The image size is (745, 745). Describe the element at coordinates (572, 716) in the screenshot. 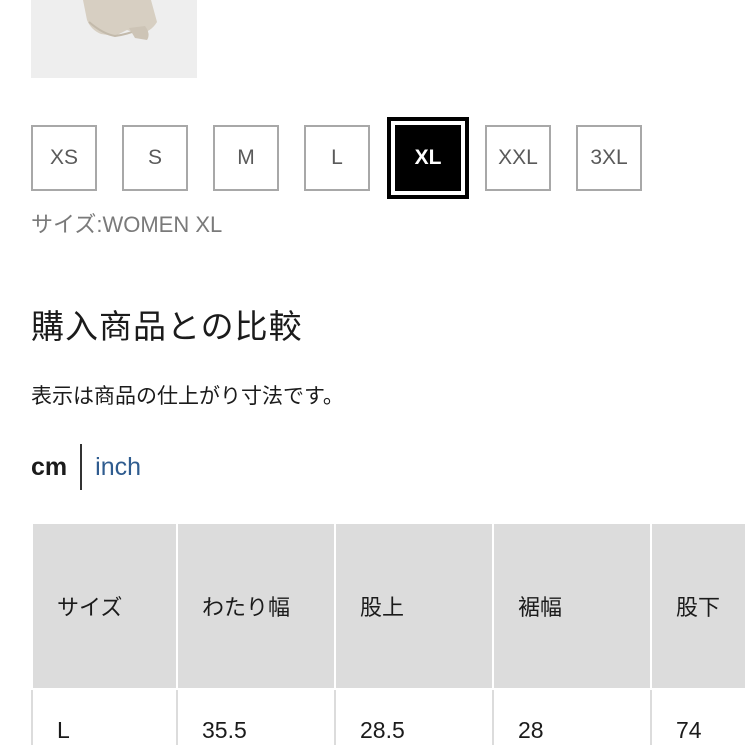

I see `table-cell: 28` at that location.